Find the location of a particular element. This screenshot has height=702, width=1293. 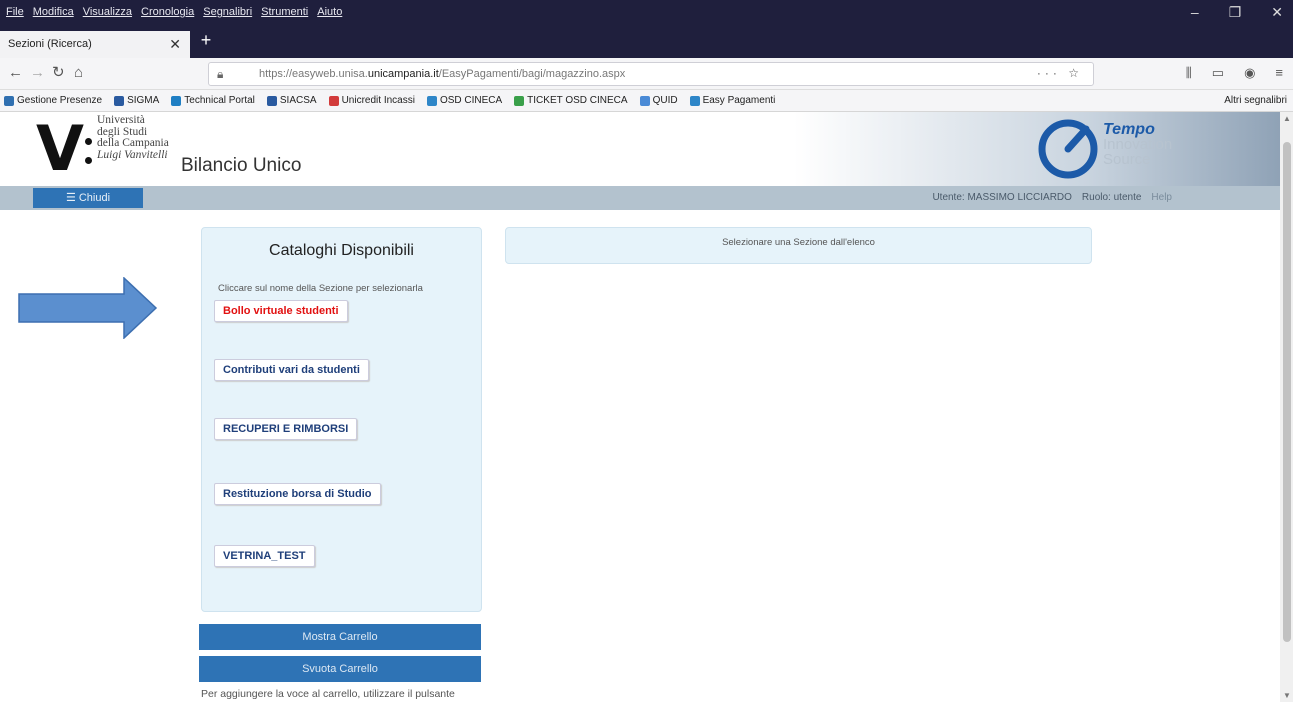

sidebar-icon: ▭ is located at coordinates (1218, 73).